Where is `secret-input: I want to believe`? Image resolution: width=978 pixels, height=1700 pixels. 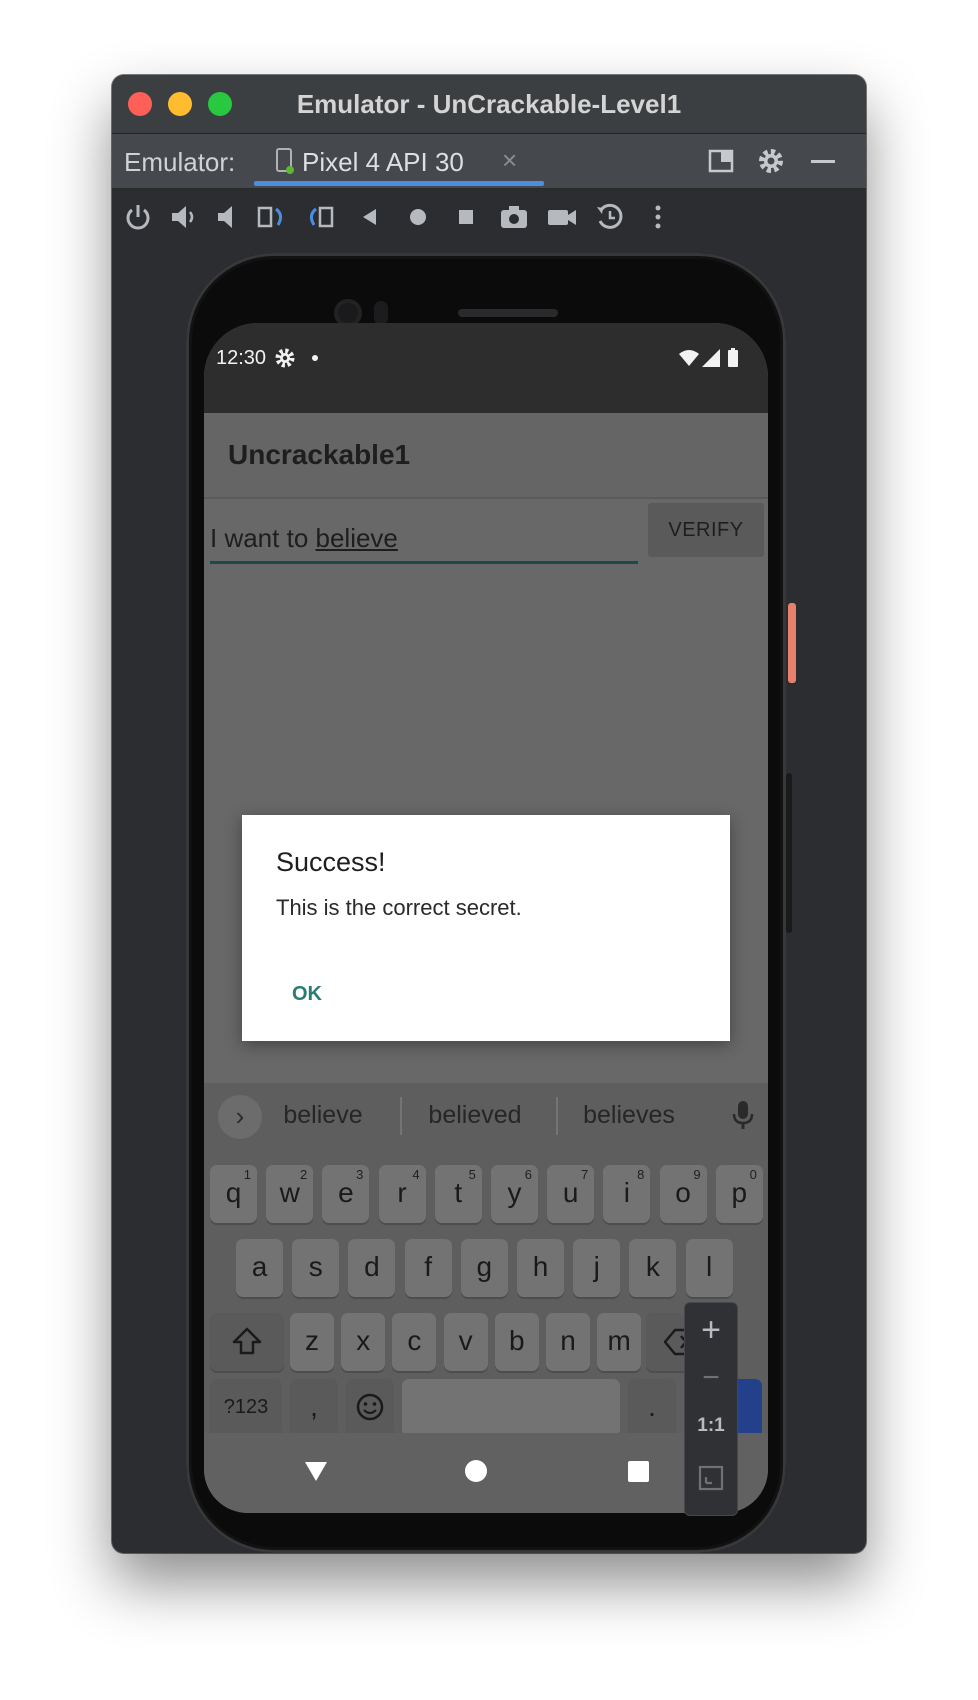 secret-input: I want to believe is located at coordinates (304, 538).